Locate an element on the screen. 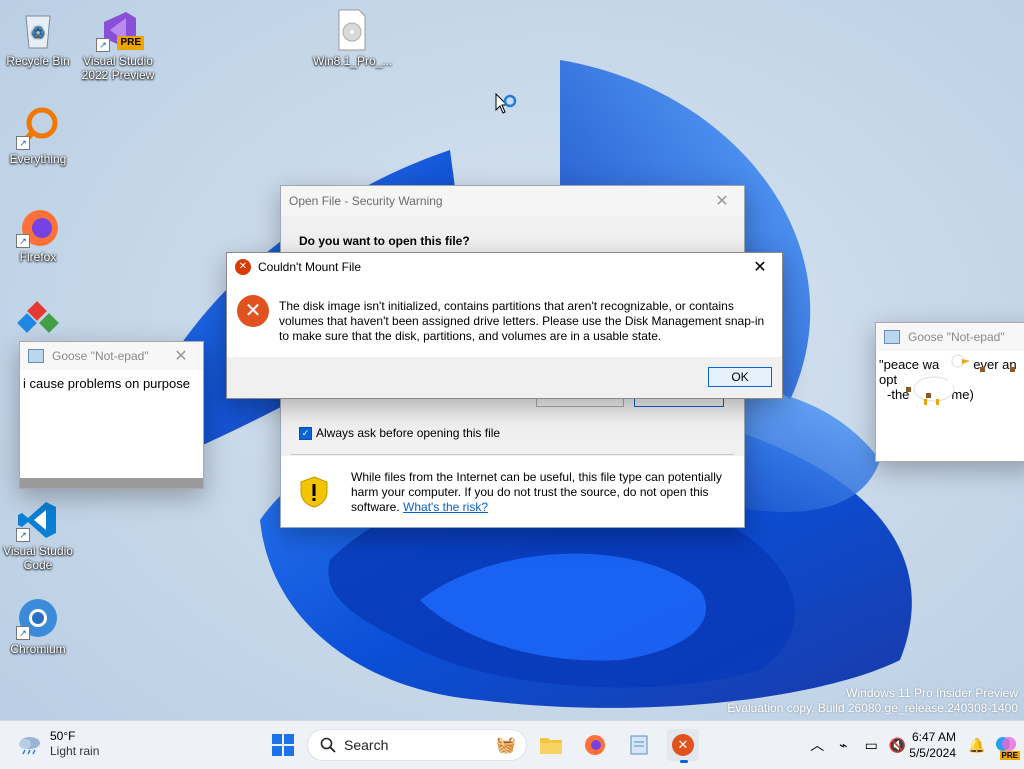 This screenshot has height=769, width=1024. firefox-icon is located at coordinates (595, 745).